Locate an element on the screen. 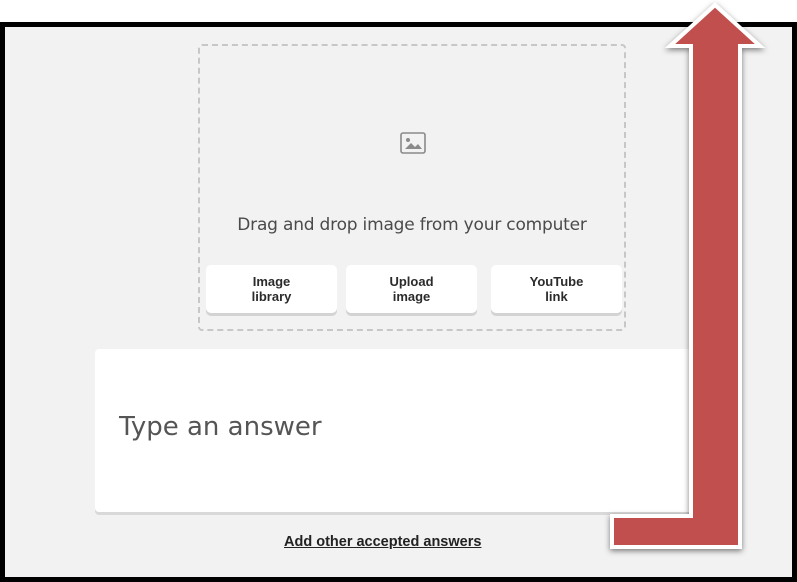 This screenshot has height=582, width=797. dropzone-instruction: Drag and drop image from your computer is located at coordinates (412, 225).